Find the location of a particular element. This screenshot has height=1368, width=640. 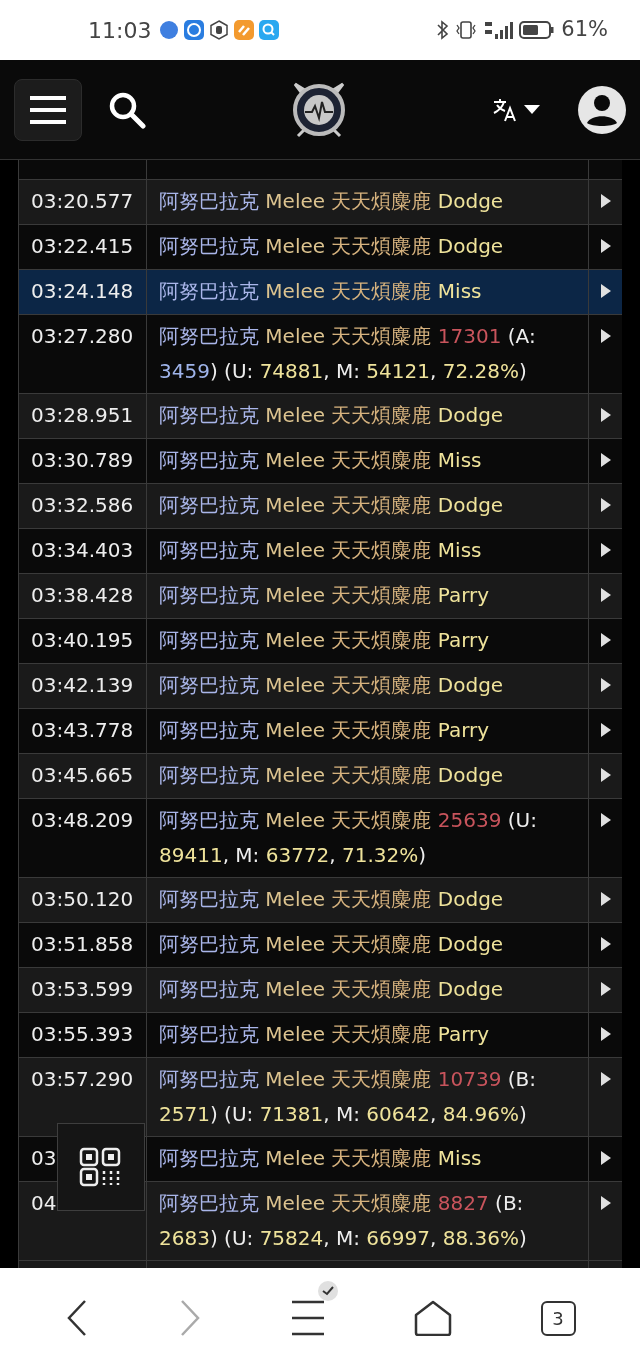

log-row: 03:48.209 阿努巴拉克 Melee 天天煩麋鹿 25639 (U: 89411, M: 63772, 71.32%) is located at coordinates (320, 838).